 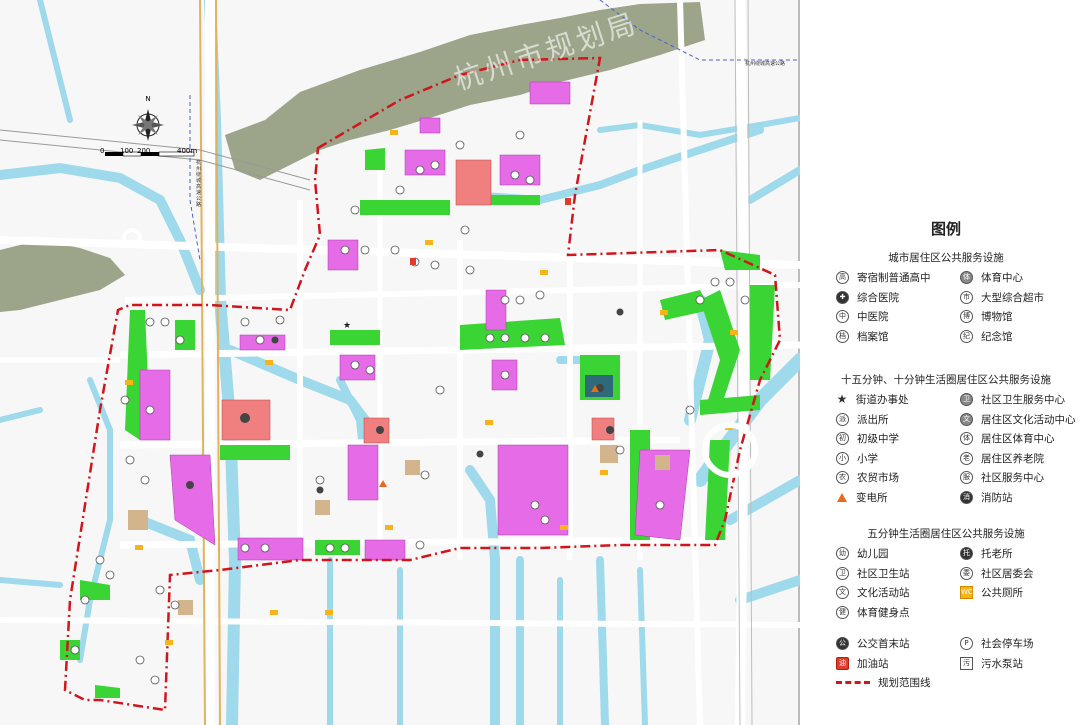 I want to click on kindergarten-icon: 幼, so click(x=842, y=553).